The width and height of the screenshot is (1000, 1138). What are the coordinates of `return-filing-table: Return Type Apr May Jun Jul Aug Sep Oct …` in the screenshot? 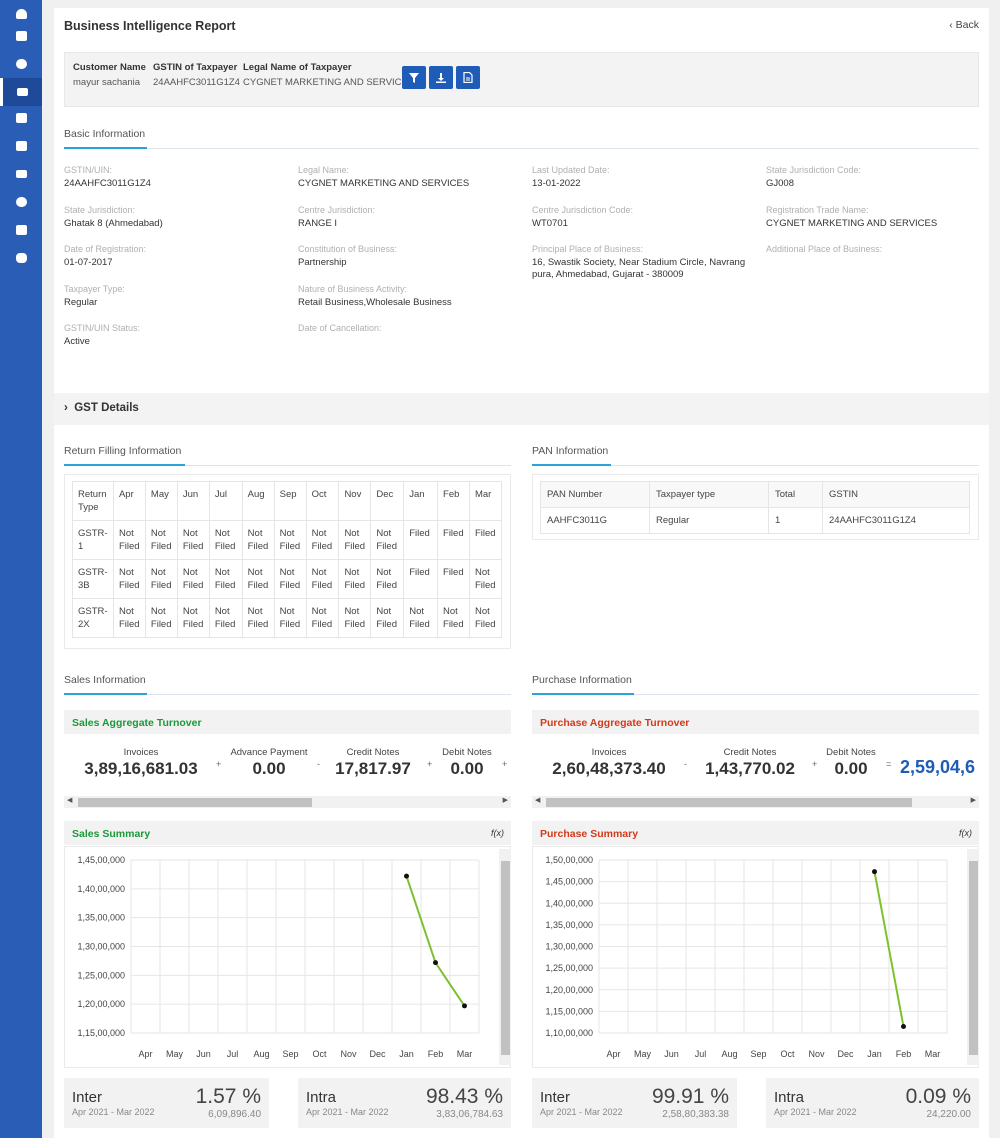 It's located at (287, 559).